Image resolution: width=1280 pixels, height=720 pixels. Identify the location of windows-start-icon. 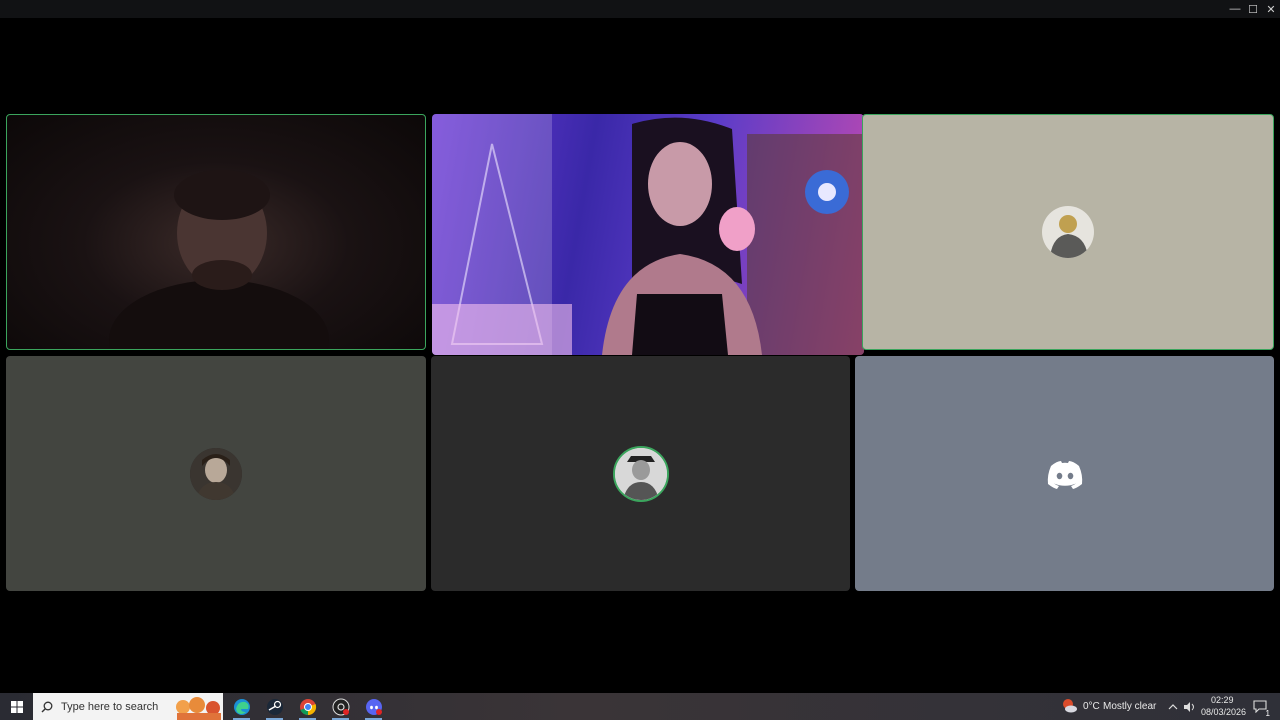
(16, 706).